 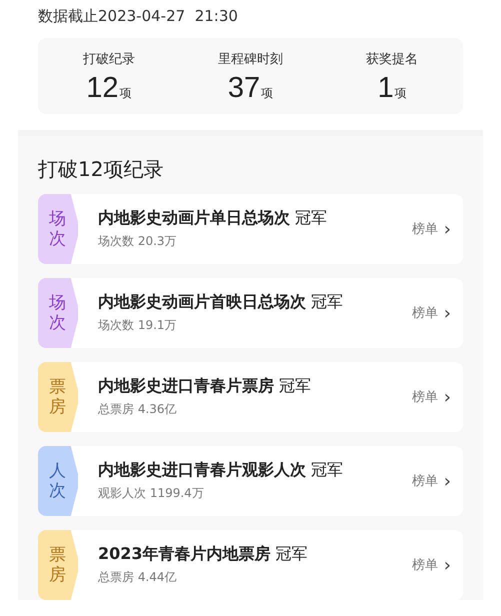 I want to click on record-title: 内地影史进口青春片观影人次 冠军, so click(x=221, y=470).